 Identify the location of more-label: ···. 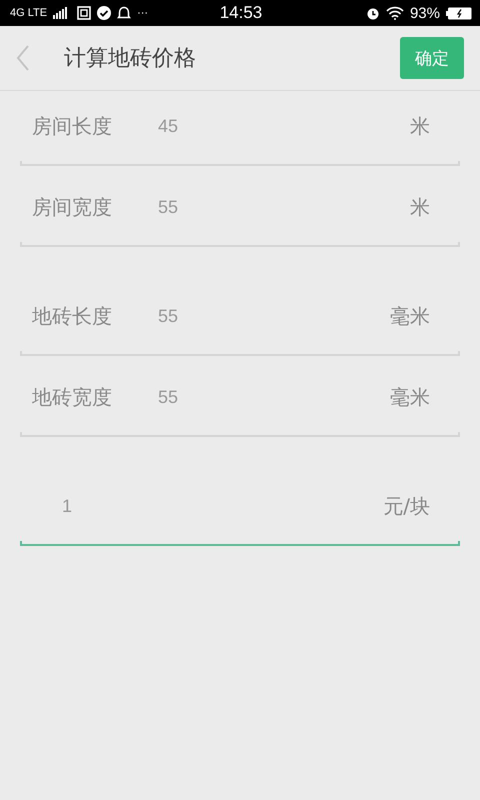
(142, 13).